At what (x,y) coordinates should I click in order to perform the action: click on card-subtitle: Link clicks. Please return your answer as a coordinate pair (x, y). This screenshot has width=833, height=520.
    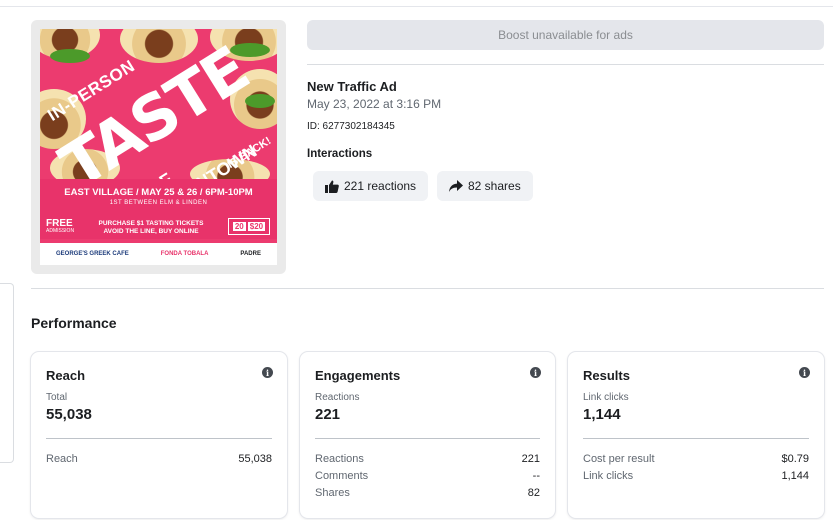
    Looking at the image, I should click on (606, 397).